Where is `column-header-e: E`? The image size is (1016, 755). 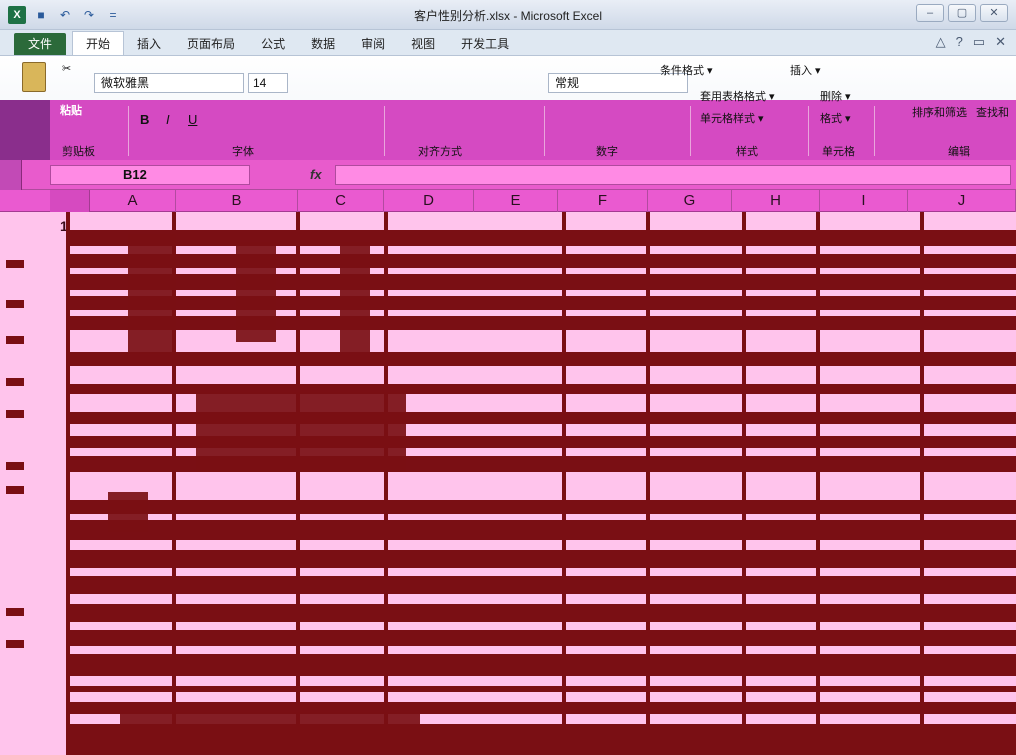
column-header-e: E is located at coordinates (516, 201).